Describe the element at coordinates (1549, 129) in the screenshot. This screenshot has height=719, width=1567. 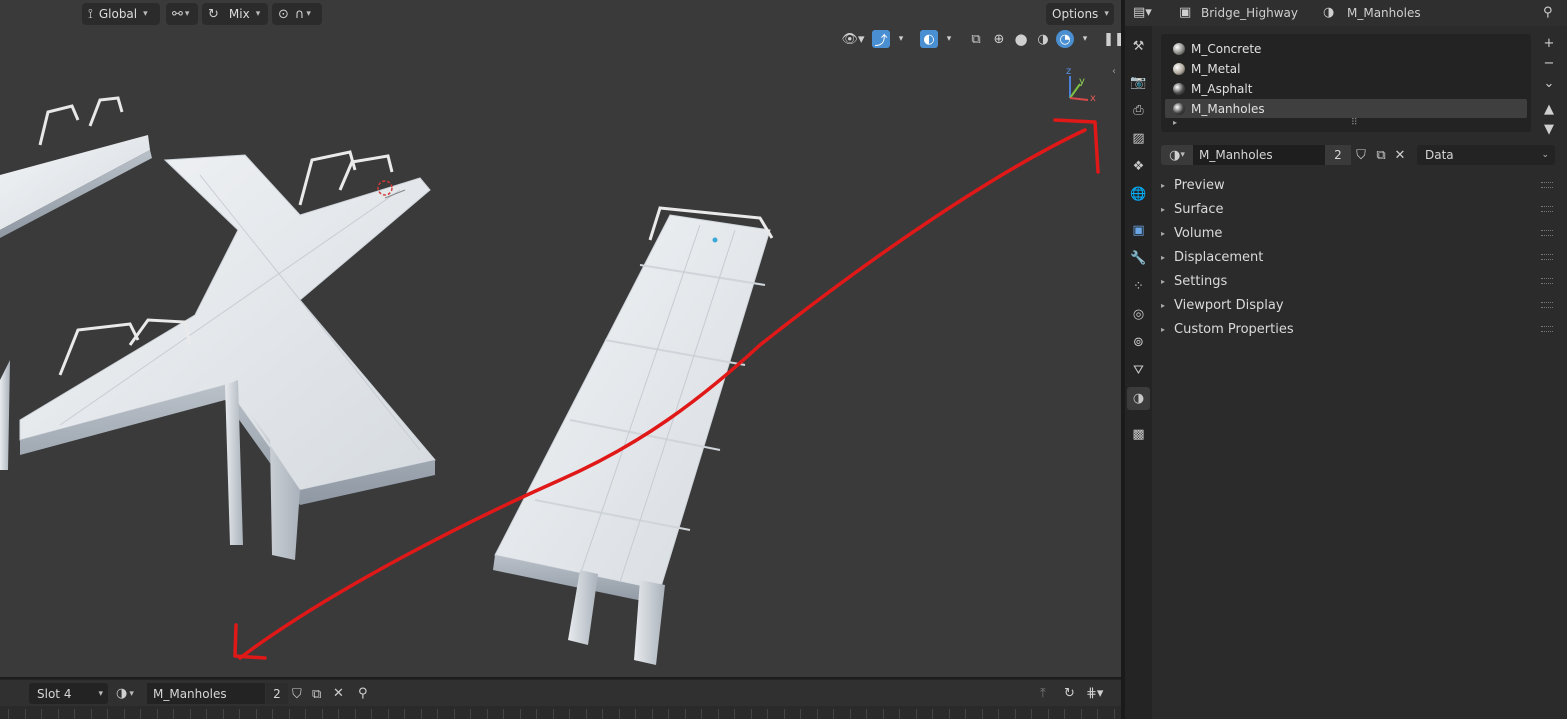
I see `move-slot-down-button: ▼` at that location.